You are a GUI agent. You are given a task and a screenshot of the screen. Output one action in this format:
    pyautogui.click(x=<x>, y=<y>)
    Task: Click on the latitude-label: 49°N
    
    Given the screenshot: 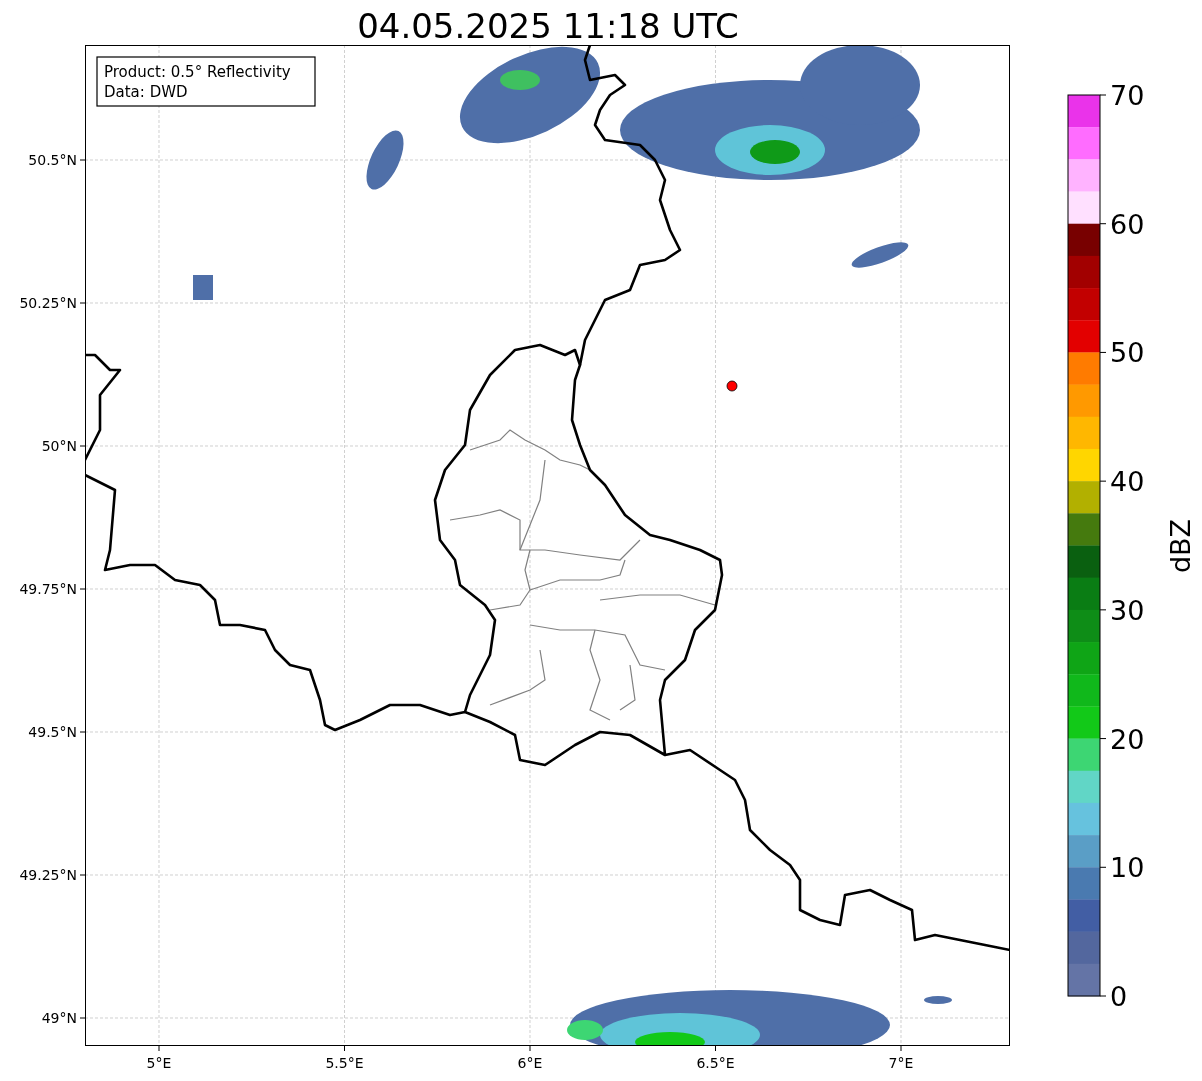 What is the action you would take?
    pyautogui.click(x=59, y=1018)
    